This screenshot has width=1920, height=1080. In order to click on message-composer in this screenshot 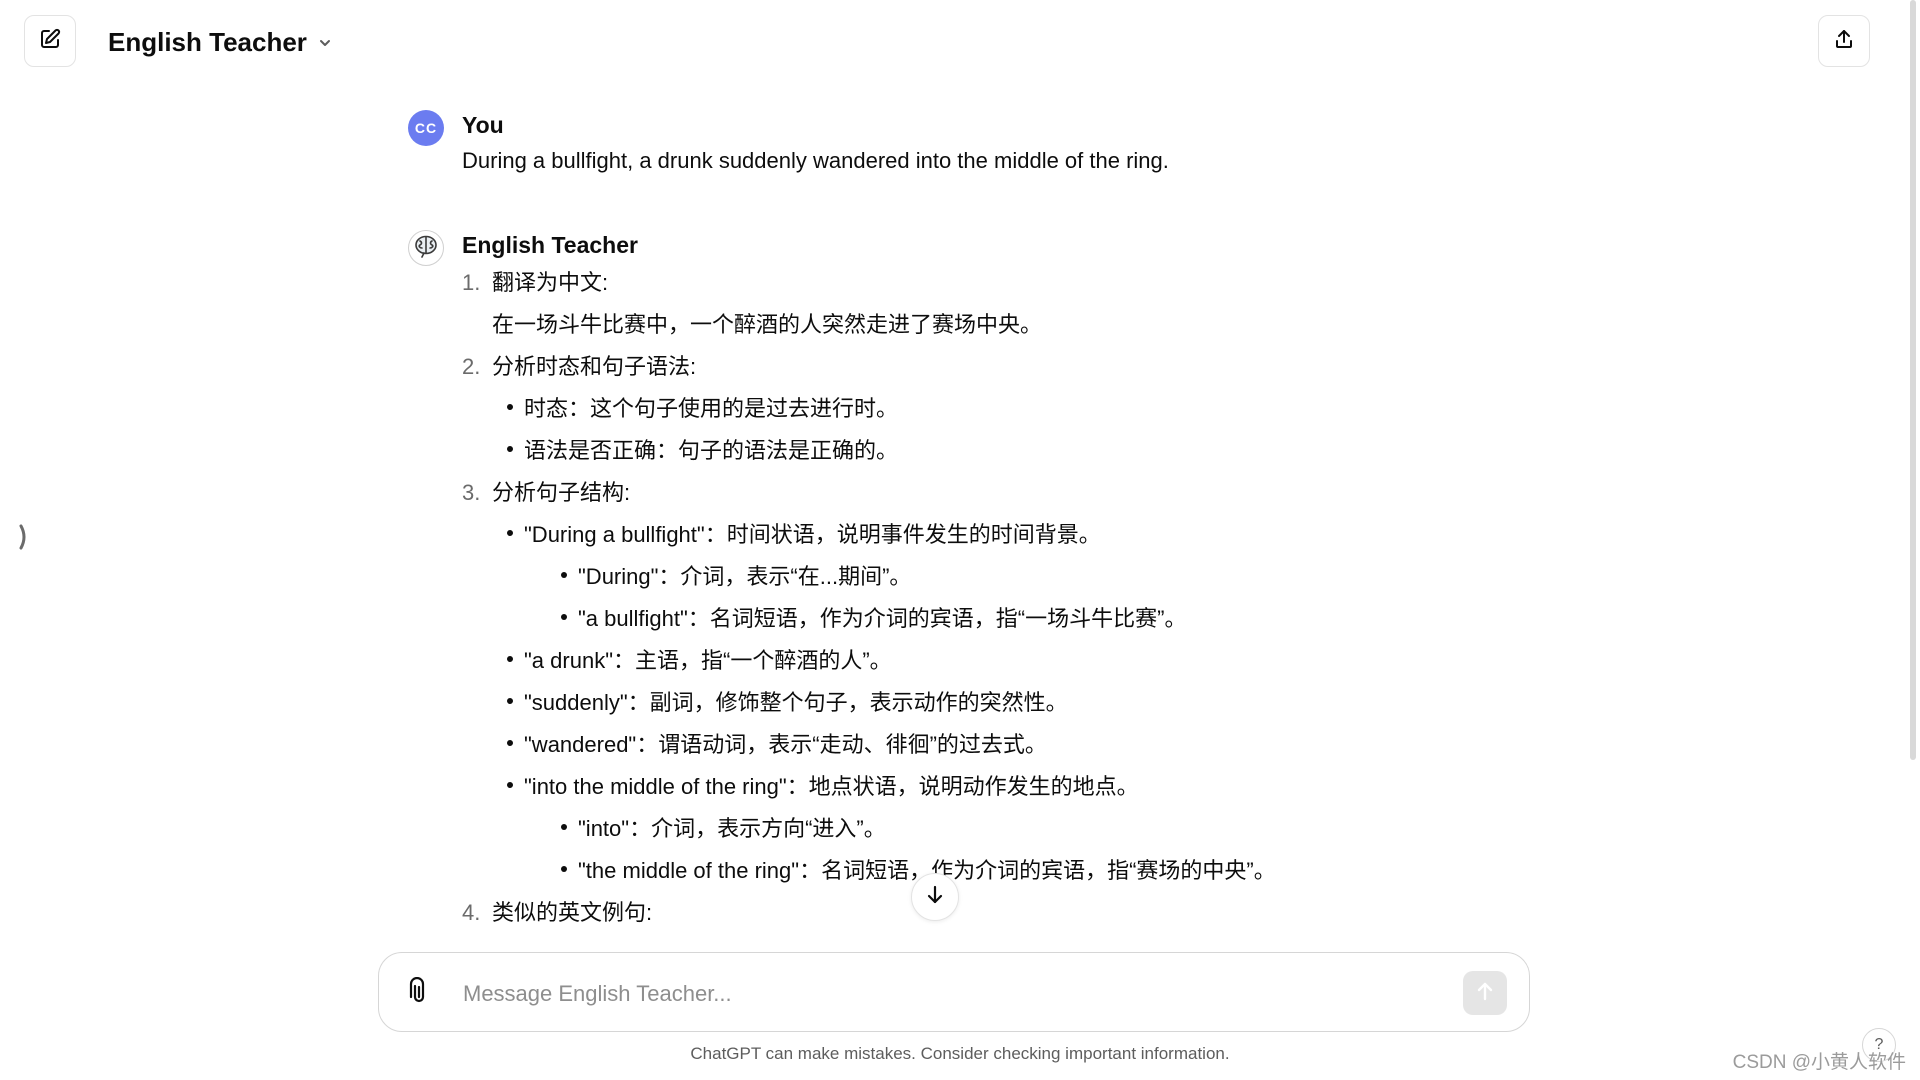, I will do `click(954, 992)`.